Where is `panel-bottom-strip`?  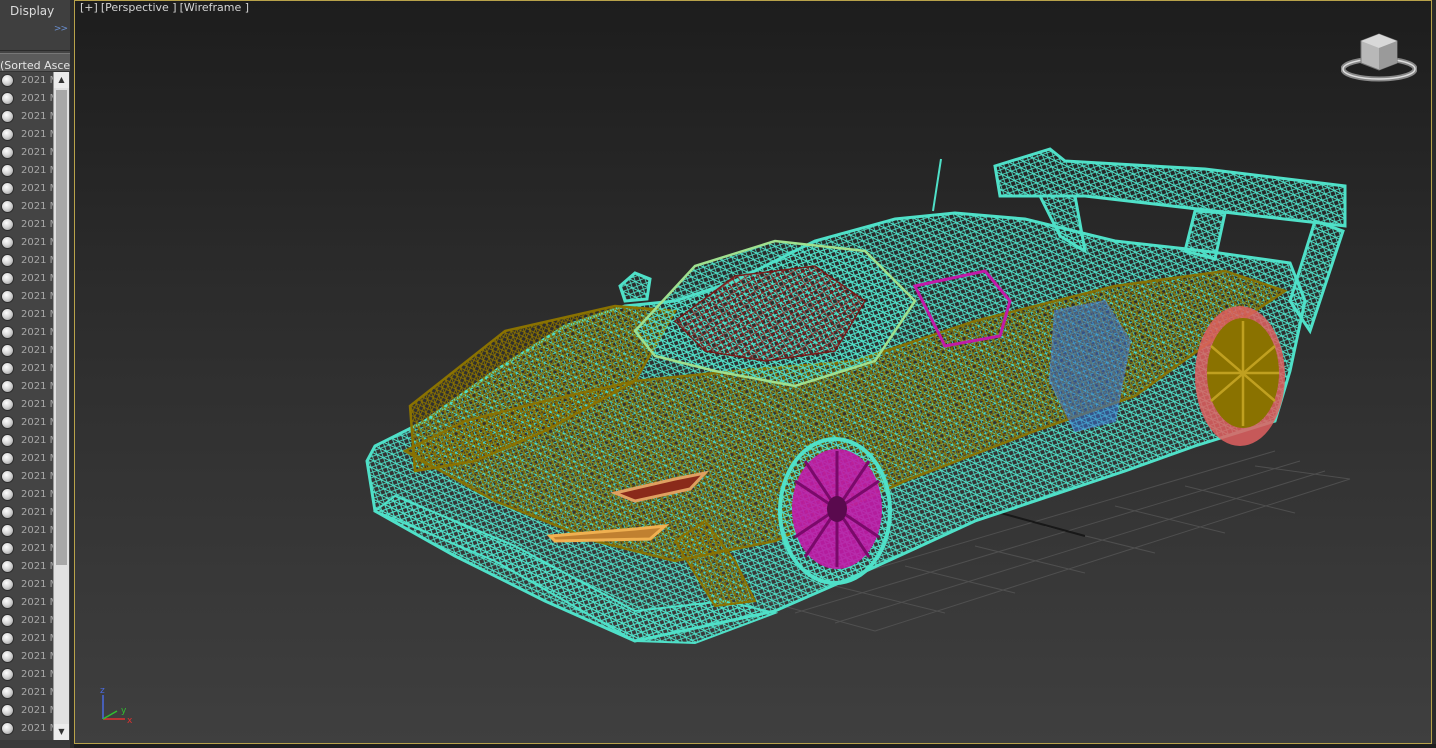
panel-bottom-strip is located at coordinates (35, 744).